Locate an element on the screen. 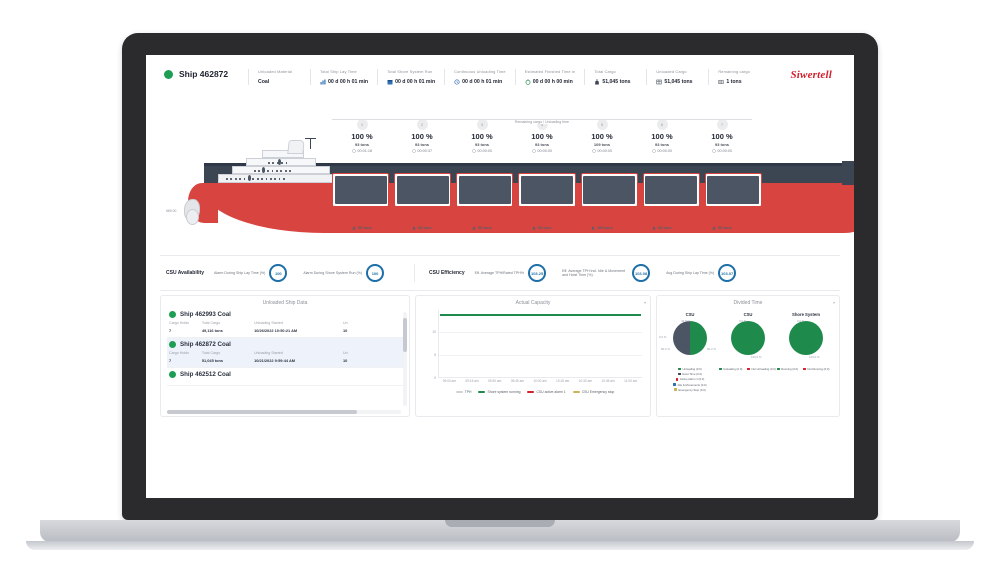 The width and height of the screenshot is (1000, 583). legend-item: Active Alarm 1 (0.0) is located at coordinates (689, 379).